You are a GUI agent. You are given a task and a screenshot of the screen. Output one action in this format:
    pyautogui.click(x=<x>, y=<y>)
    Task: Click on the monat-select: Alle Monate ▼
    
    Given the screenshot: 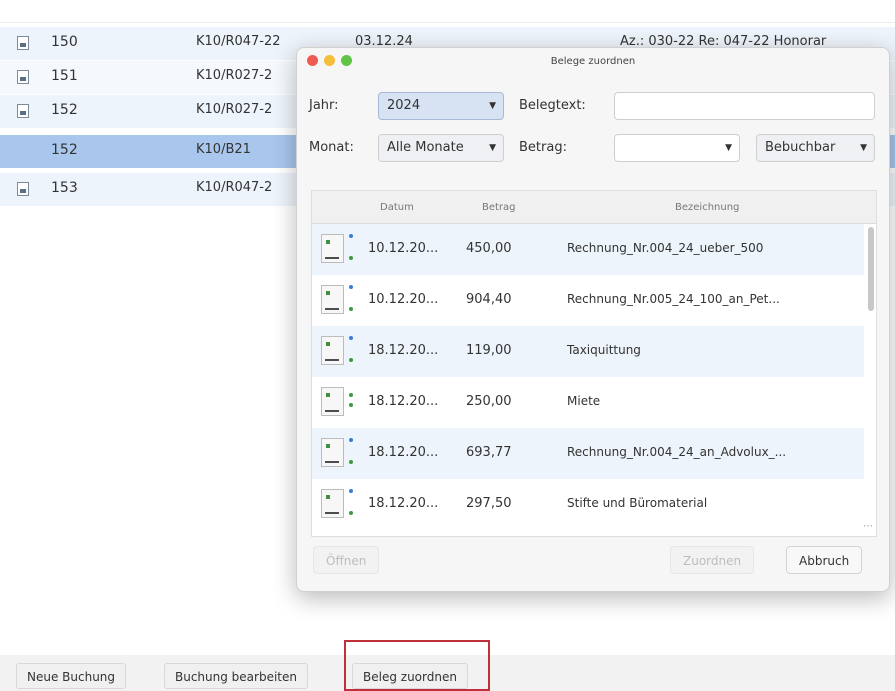 What is the action you would take?
    pyautogui.click(x=441, y=148)
    